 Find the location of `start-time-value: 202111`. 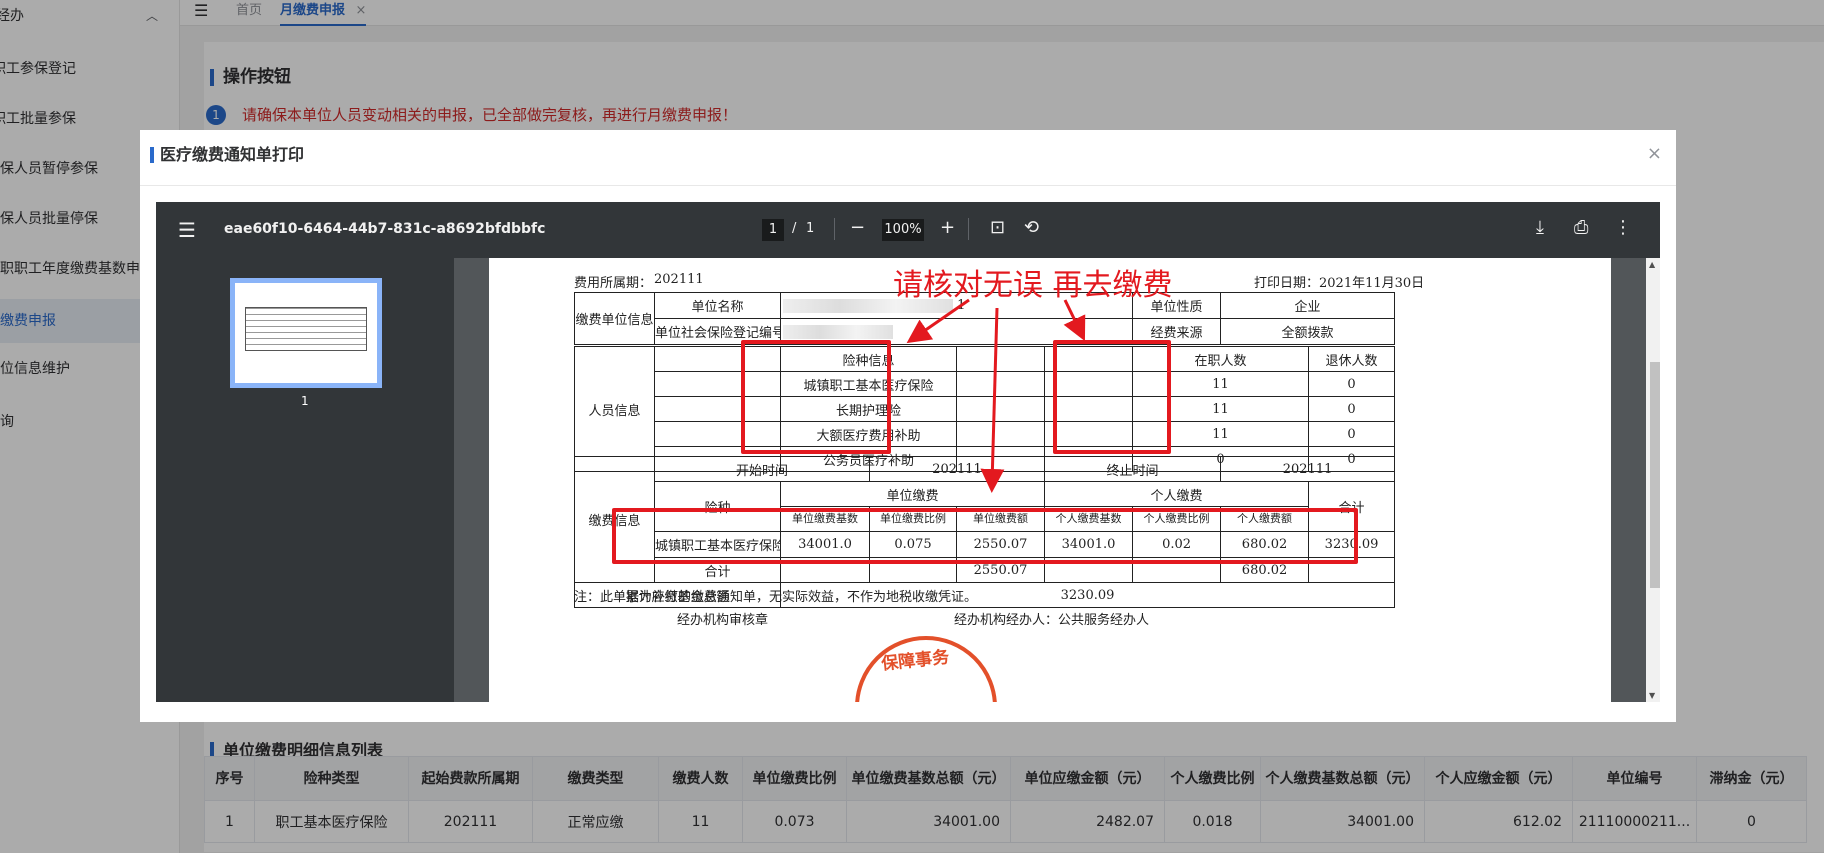

start-time-value: 202111 is located at coordinates (957, 469).